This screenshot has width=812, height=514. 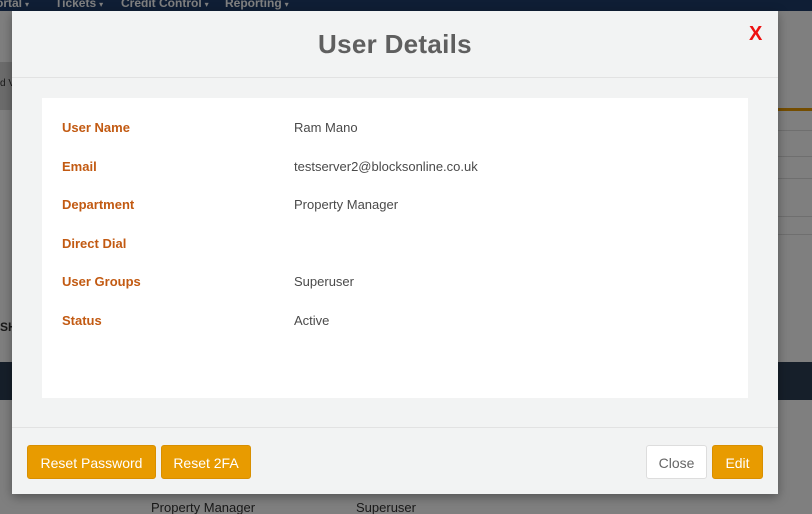 I want to click on detail-label: Department, so click(x=98, y=204).